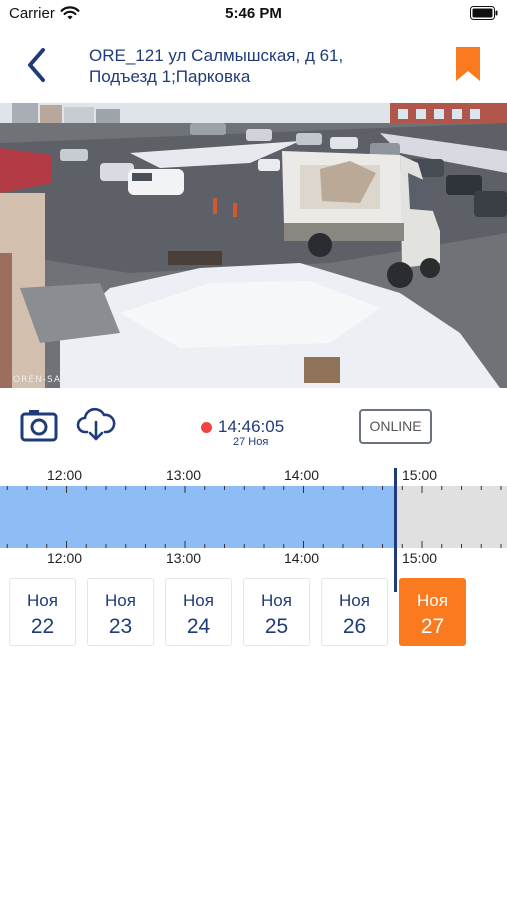 Image resolution: width=507 pixels, height=900 pixels. What do you see at coordinates (37, 65) in the screenshot?
I see `back-button` at bounding box center [37, 65].